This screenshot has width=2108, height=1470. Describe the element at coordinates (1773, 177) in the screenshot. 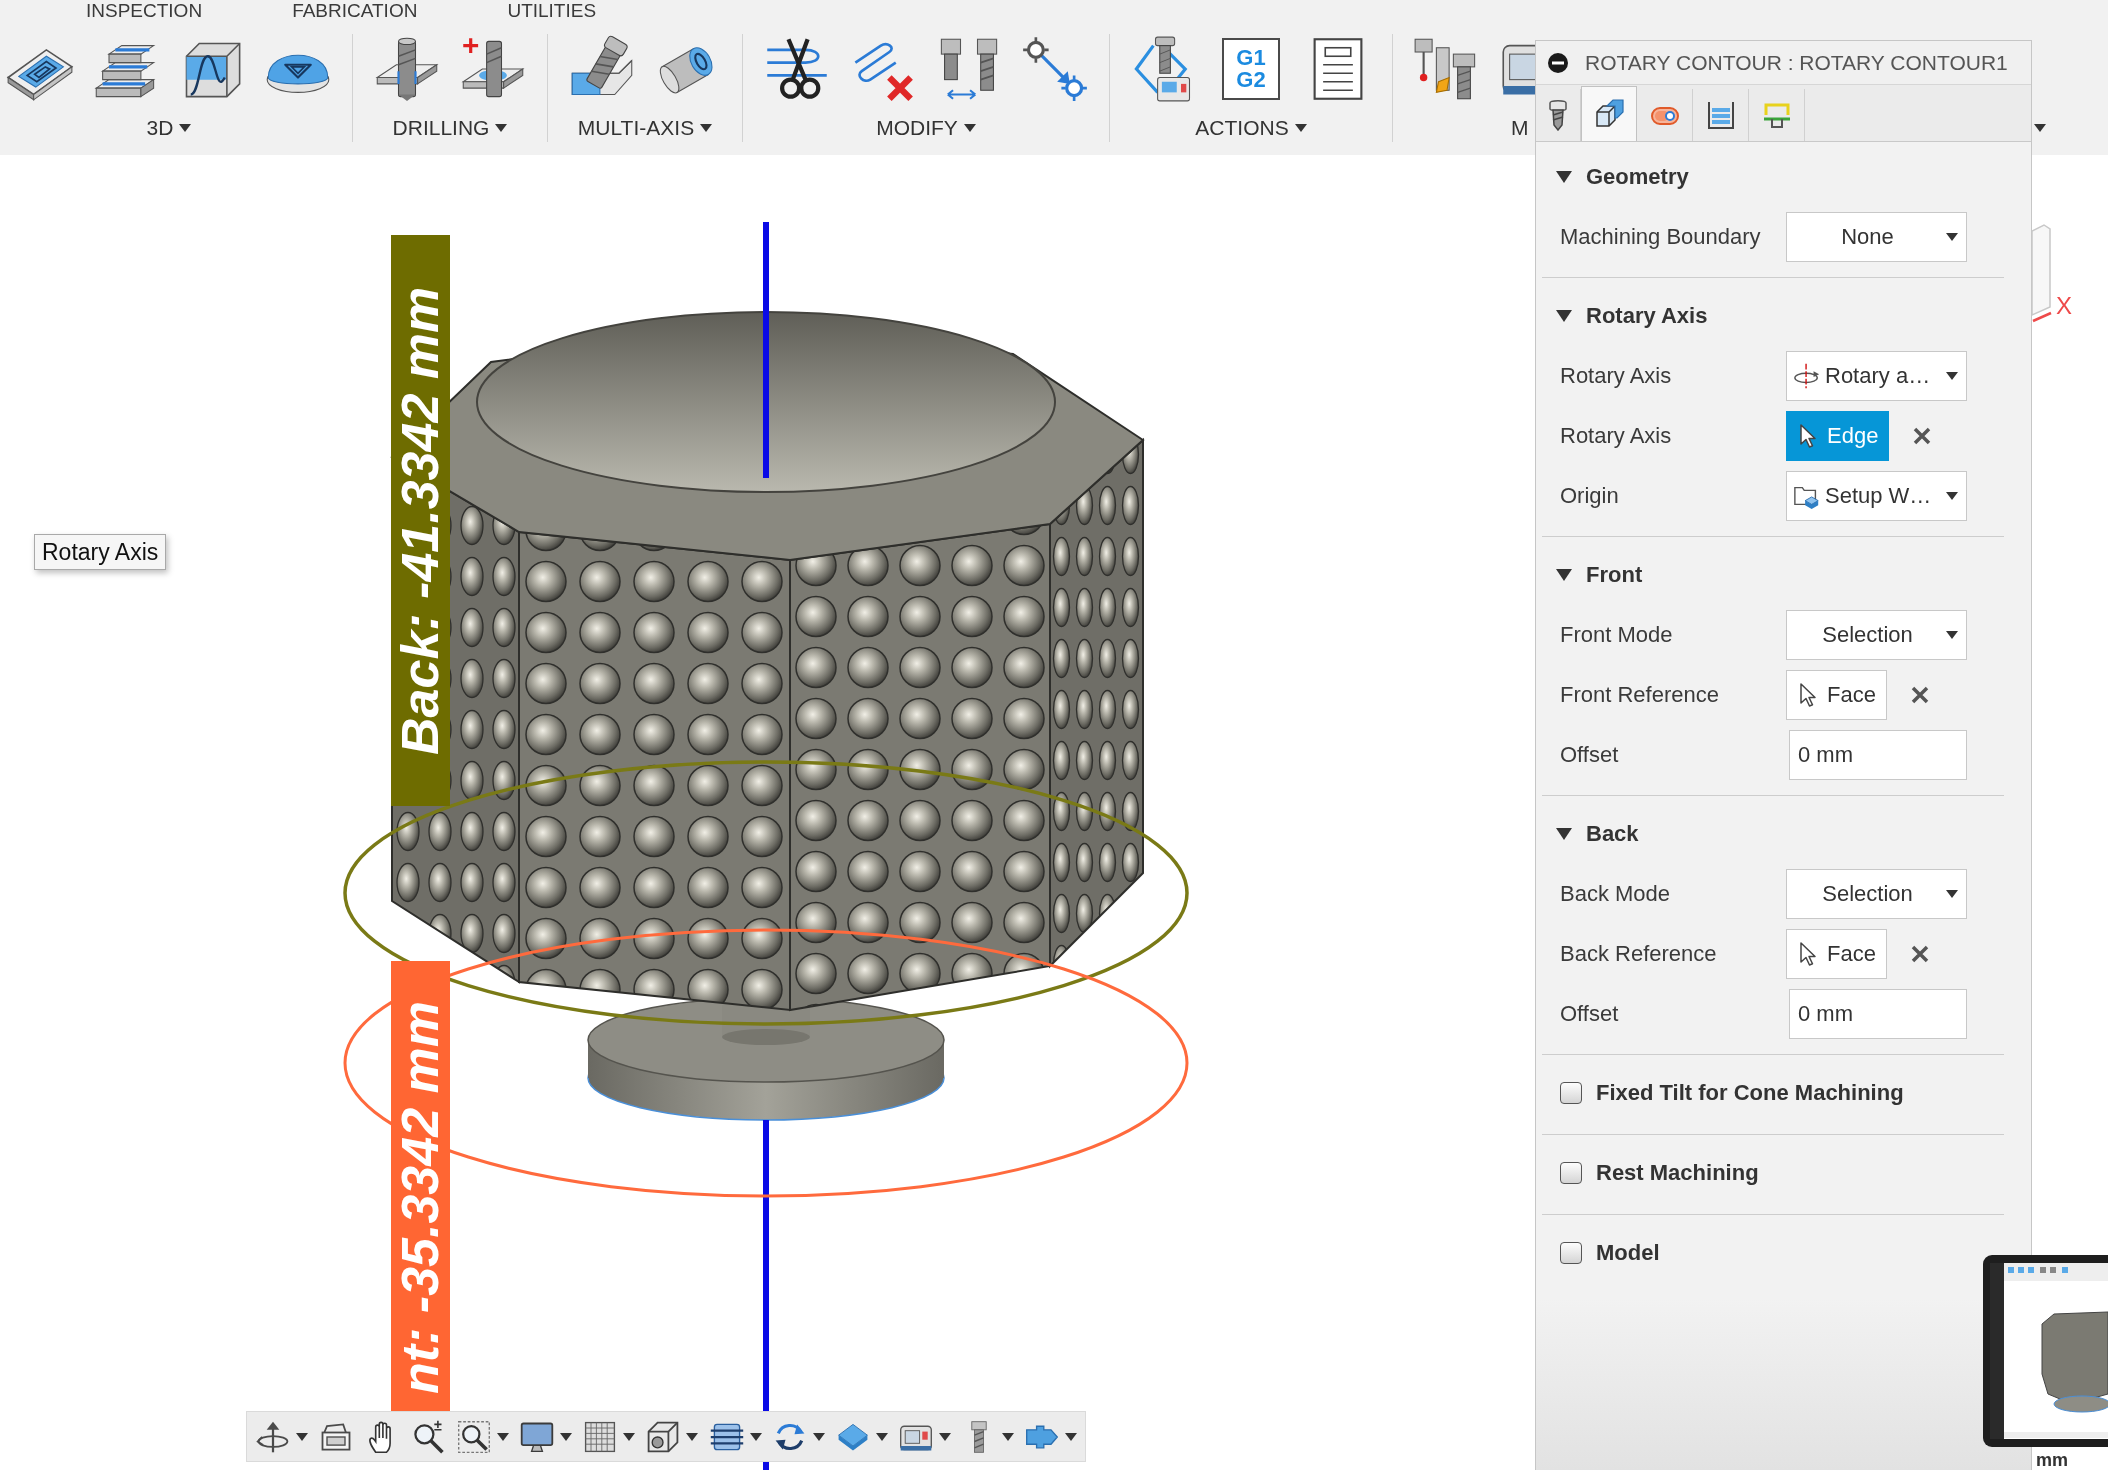

I see `section-header: Geometry` at that location.